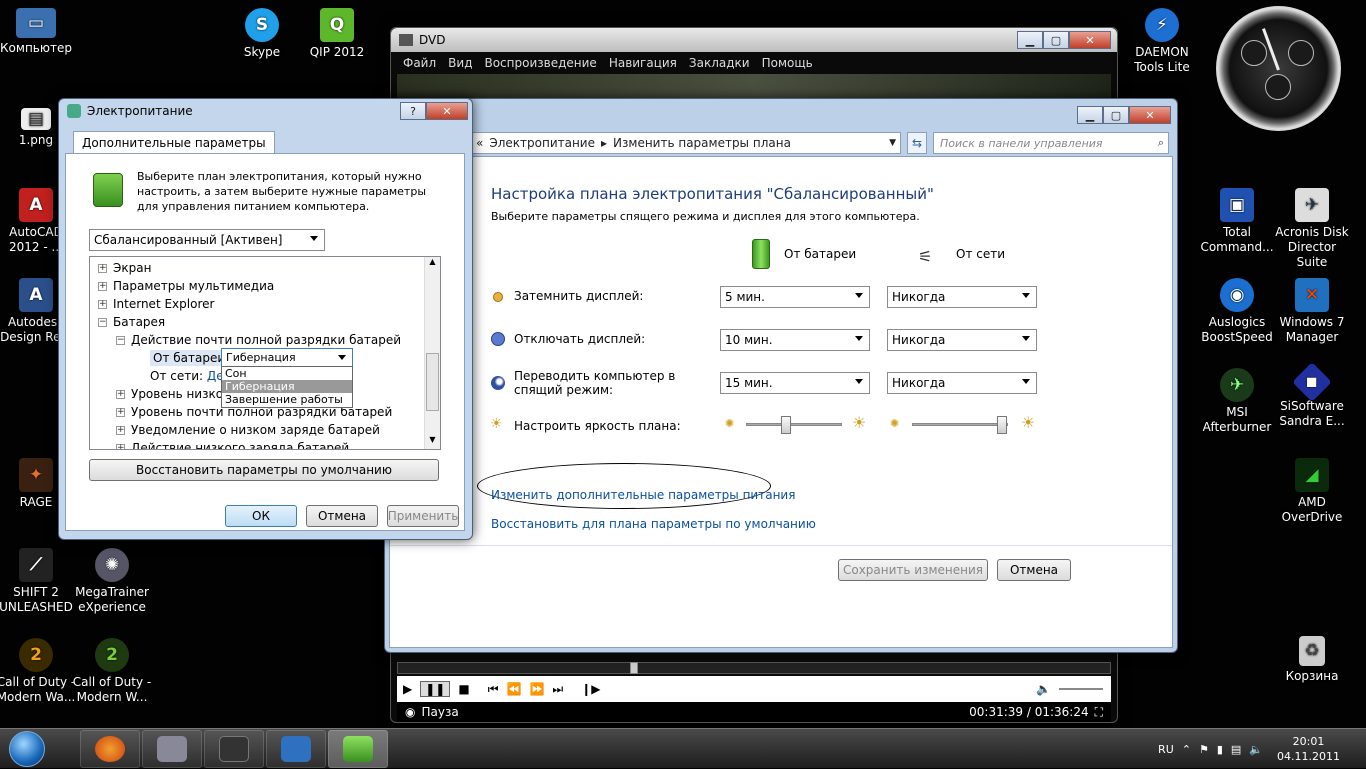  Describe the element at coordinates (27, 749) in the screenshot. I see `start-button` at that location.